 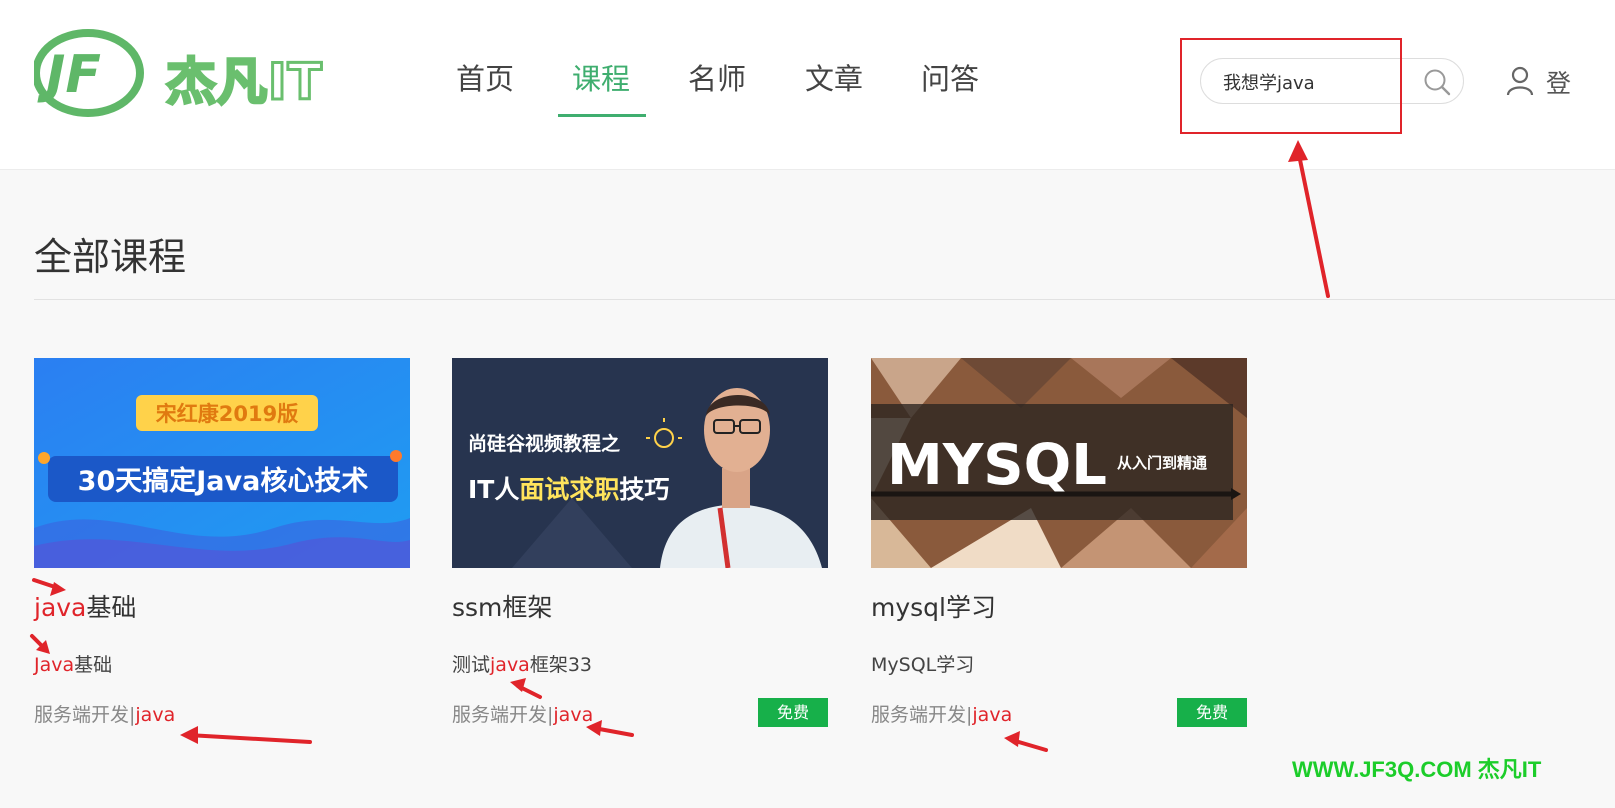 I want to click on user-icon, so click(x=1520, y=81).